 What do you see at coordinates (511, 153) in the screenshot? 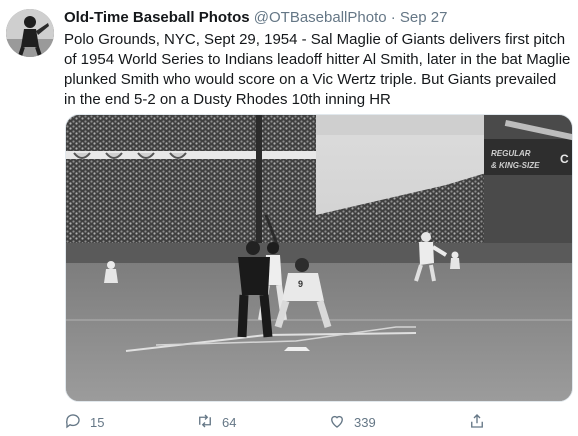
I see `sign-text-regular: REGULAR` at bounding box center [511, 153].